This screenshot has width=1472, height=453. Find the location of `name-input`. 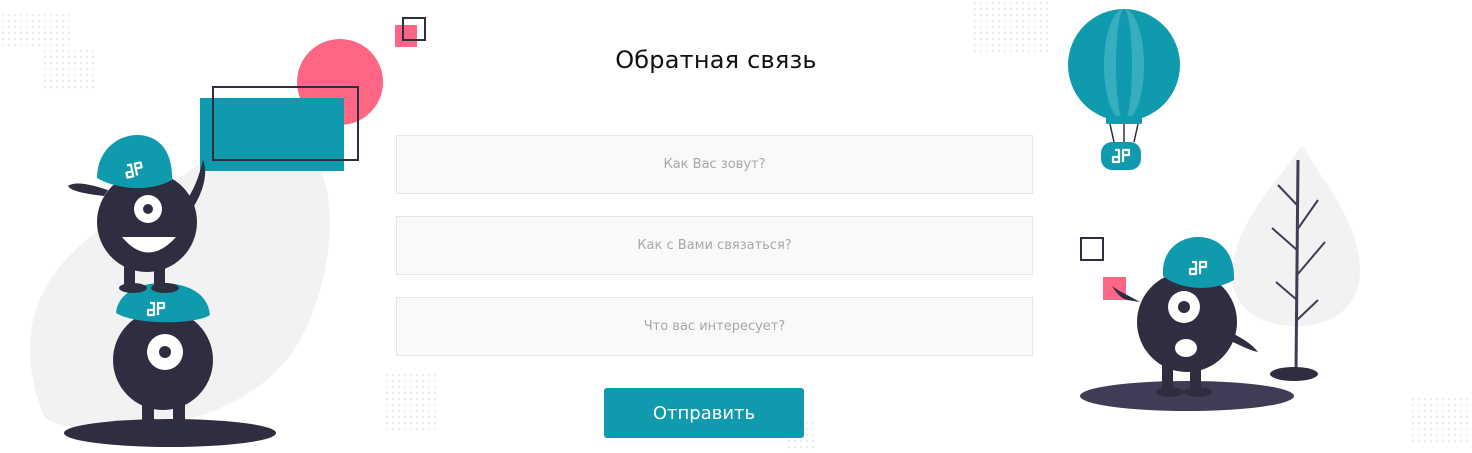

name-input is located at coordinates (714, 164).